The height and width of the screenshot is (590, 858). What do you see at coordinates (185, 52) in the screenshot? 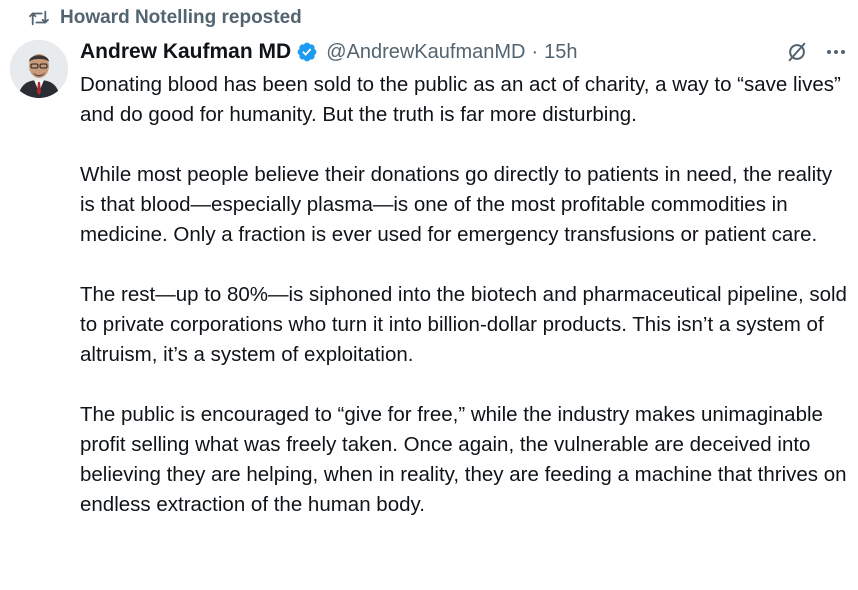
I see `author-display-name: Andrew Kaufman MD` at bounding box center [185, 52].